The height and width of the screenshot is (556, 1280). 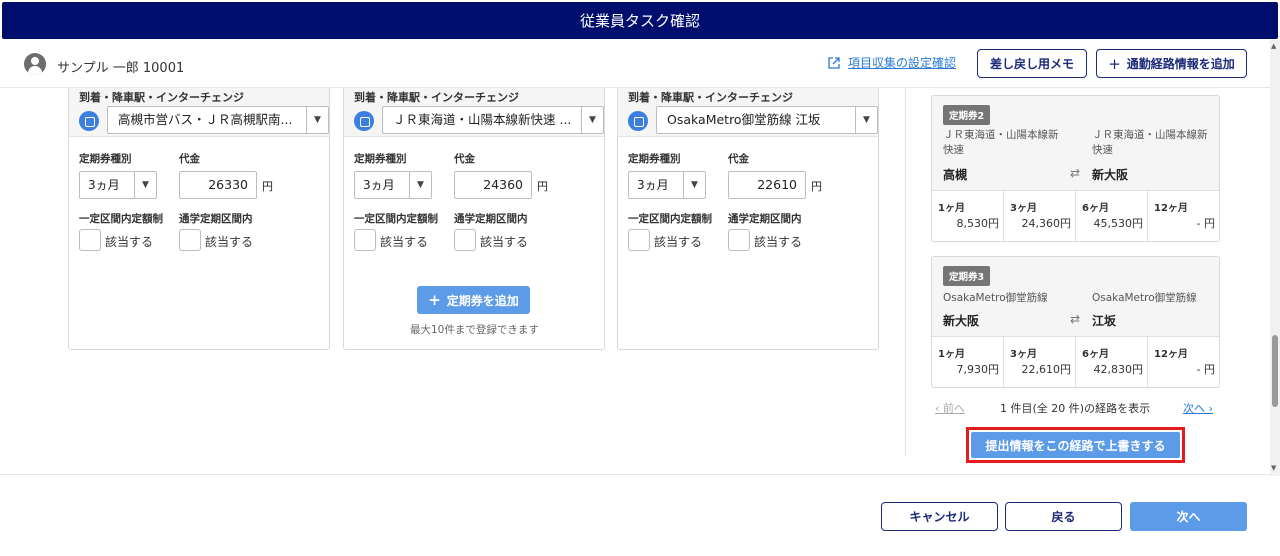 I want to click on price-cell: 6ヶ月 45,530円, so click(x=1112, y=216).